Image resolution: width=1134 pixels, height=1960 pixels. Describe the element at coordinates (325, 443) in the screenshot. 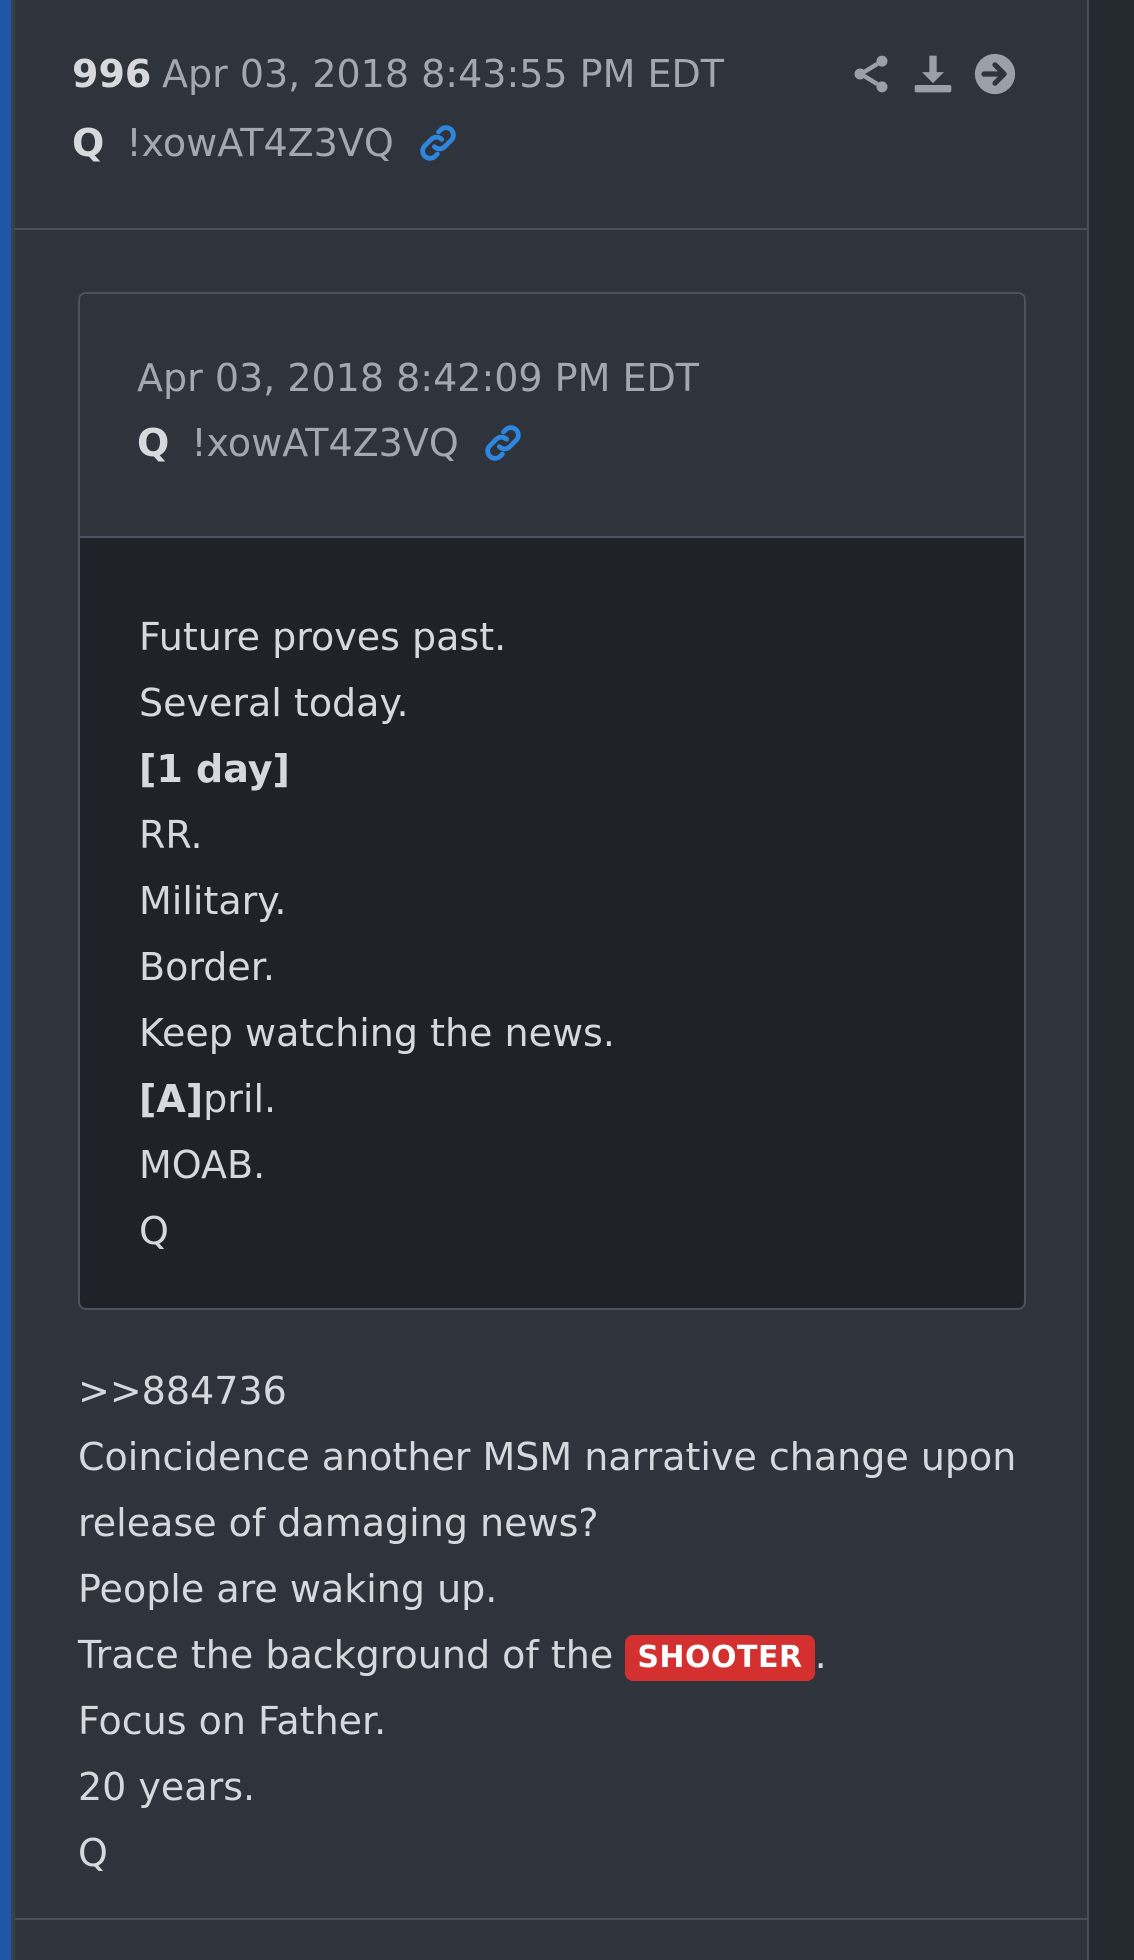

I see `quoted-tripcode: !xowAT4Z3VQ` at that location.